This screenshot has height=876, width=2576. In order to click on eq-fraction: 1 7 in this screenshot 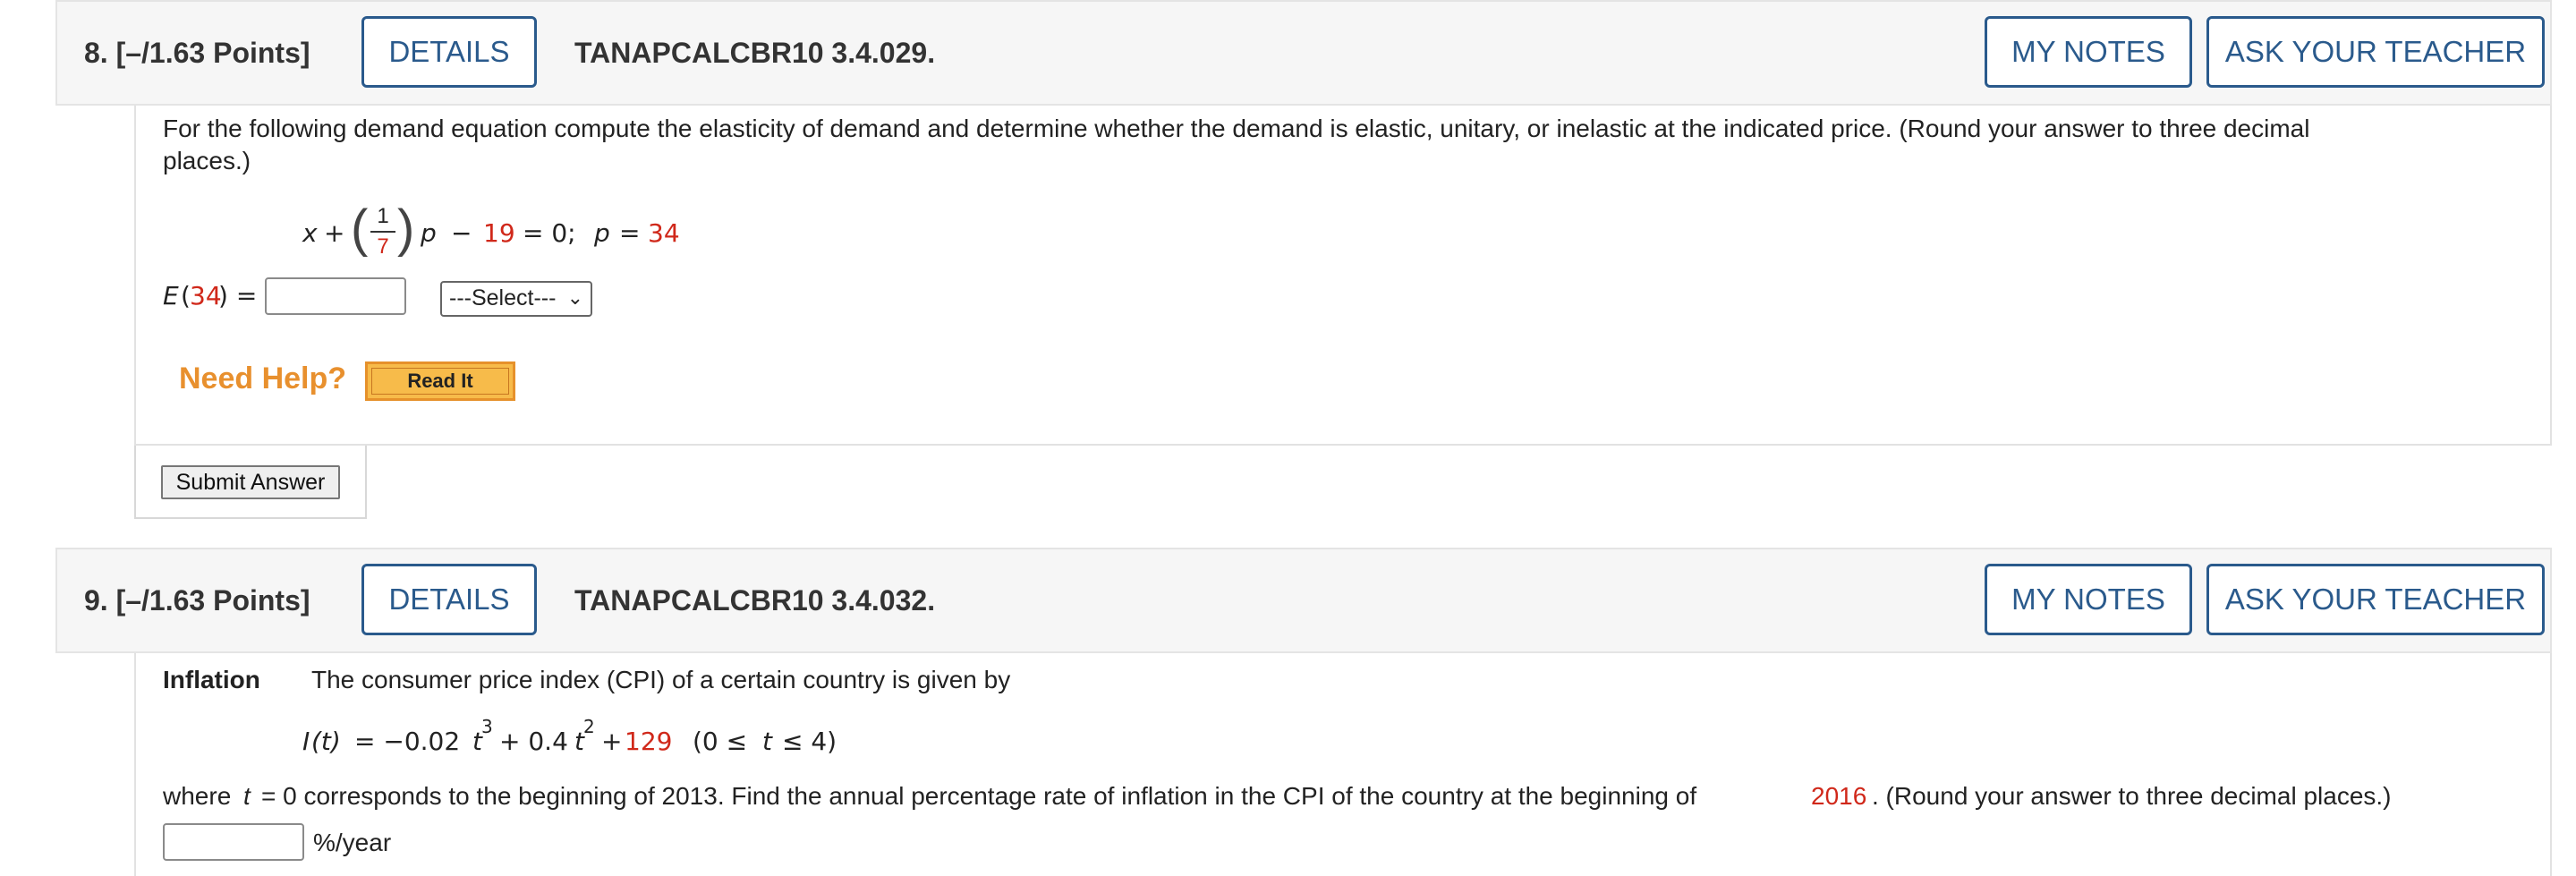, I will do `click(382, 232)`.